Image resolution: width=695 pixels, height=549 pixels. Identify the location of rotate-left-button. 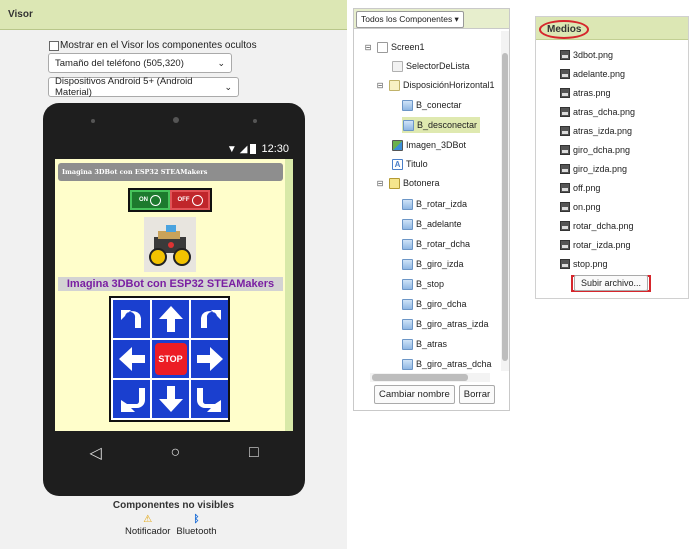
(131, 319).